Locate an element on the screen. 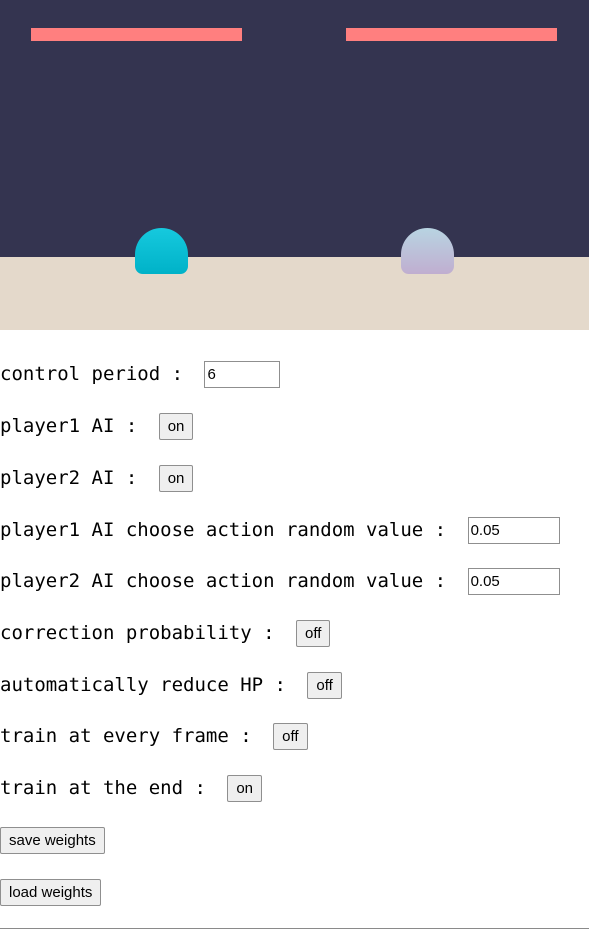  train-every-frame-toggle-button: off is located at coordinates (290, 736).